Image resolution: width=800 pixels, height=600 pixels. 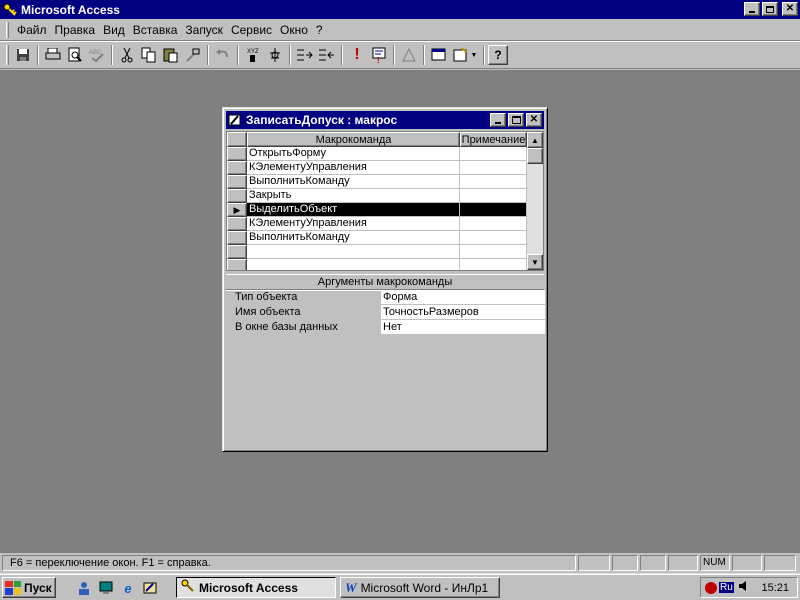 What do you see at coordinates (711, 587) in the screenshot?
I see `network-icon` at bounding box center [711, 587].